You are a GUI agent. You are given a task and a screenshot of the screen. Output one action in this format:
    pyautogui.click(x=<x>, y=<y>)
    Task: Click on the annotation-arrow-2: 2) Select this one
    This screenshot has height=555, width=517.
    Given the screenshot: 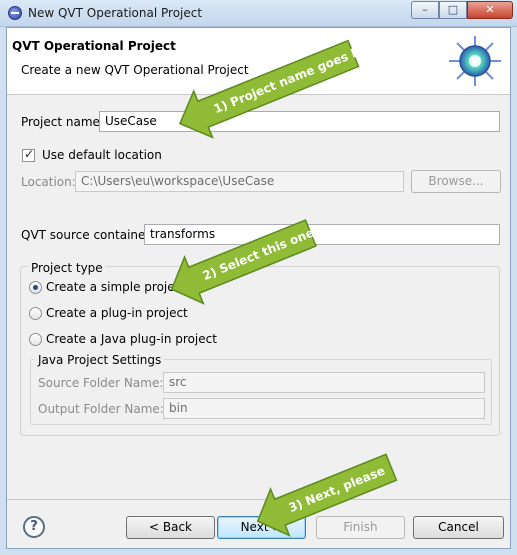 What is the action you would take?
    pyautogui.click(x=243, y=262)
    